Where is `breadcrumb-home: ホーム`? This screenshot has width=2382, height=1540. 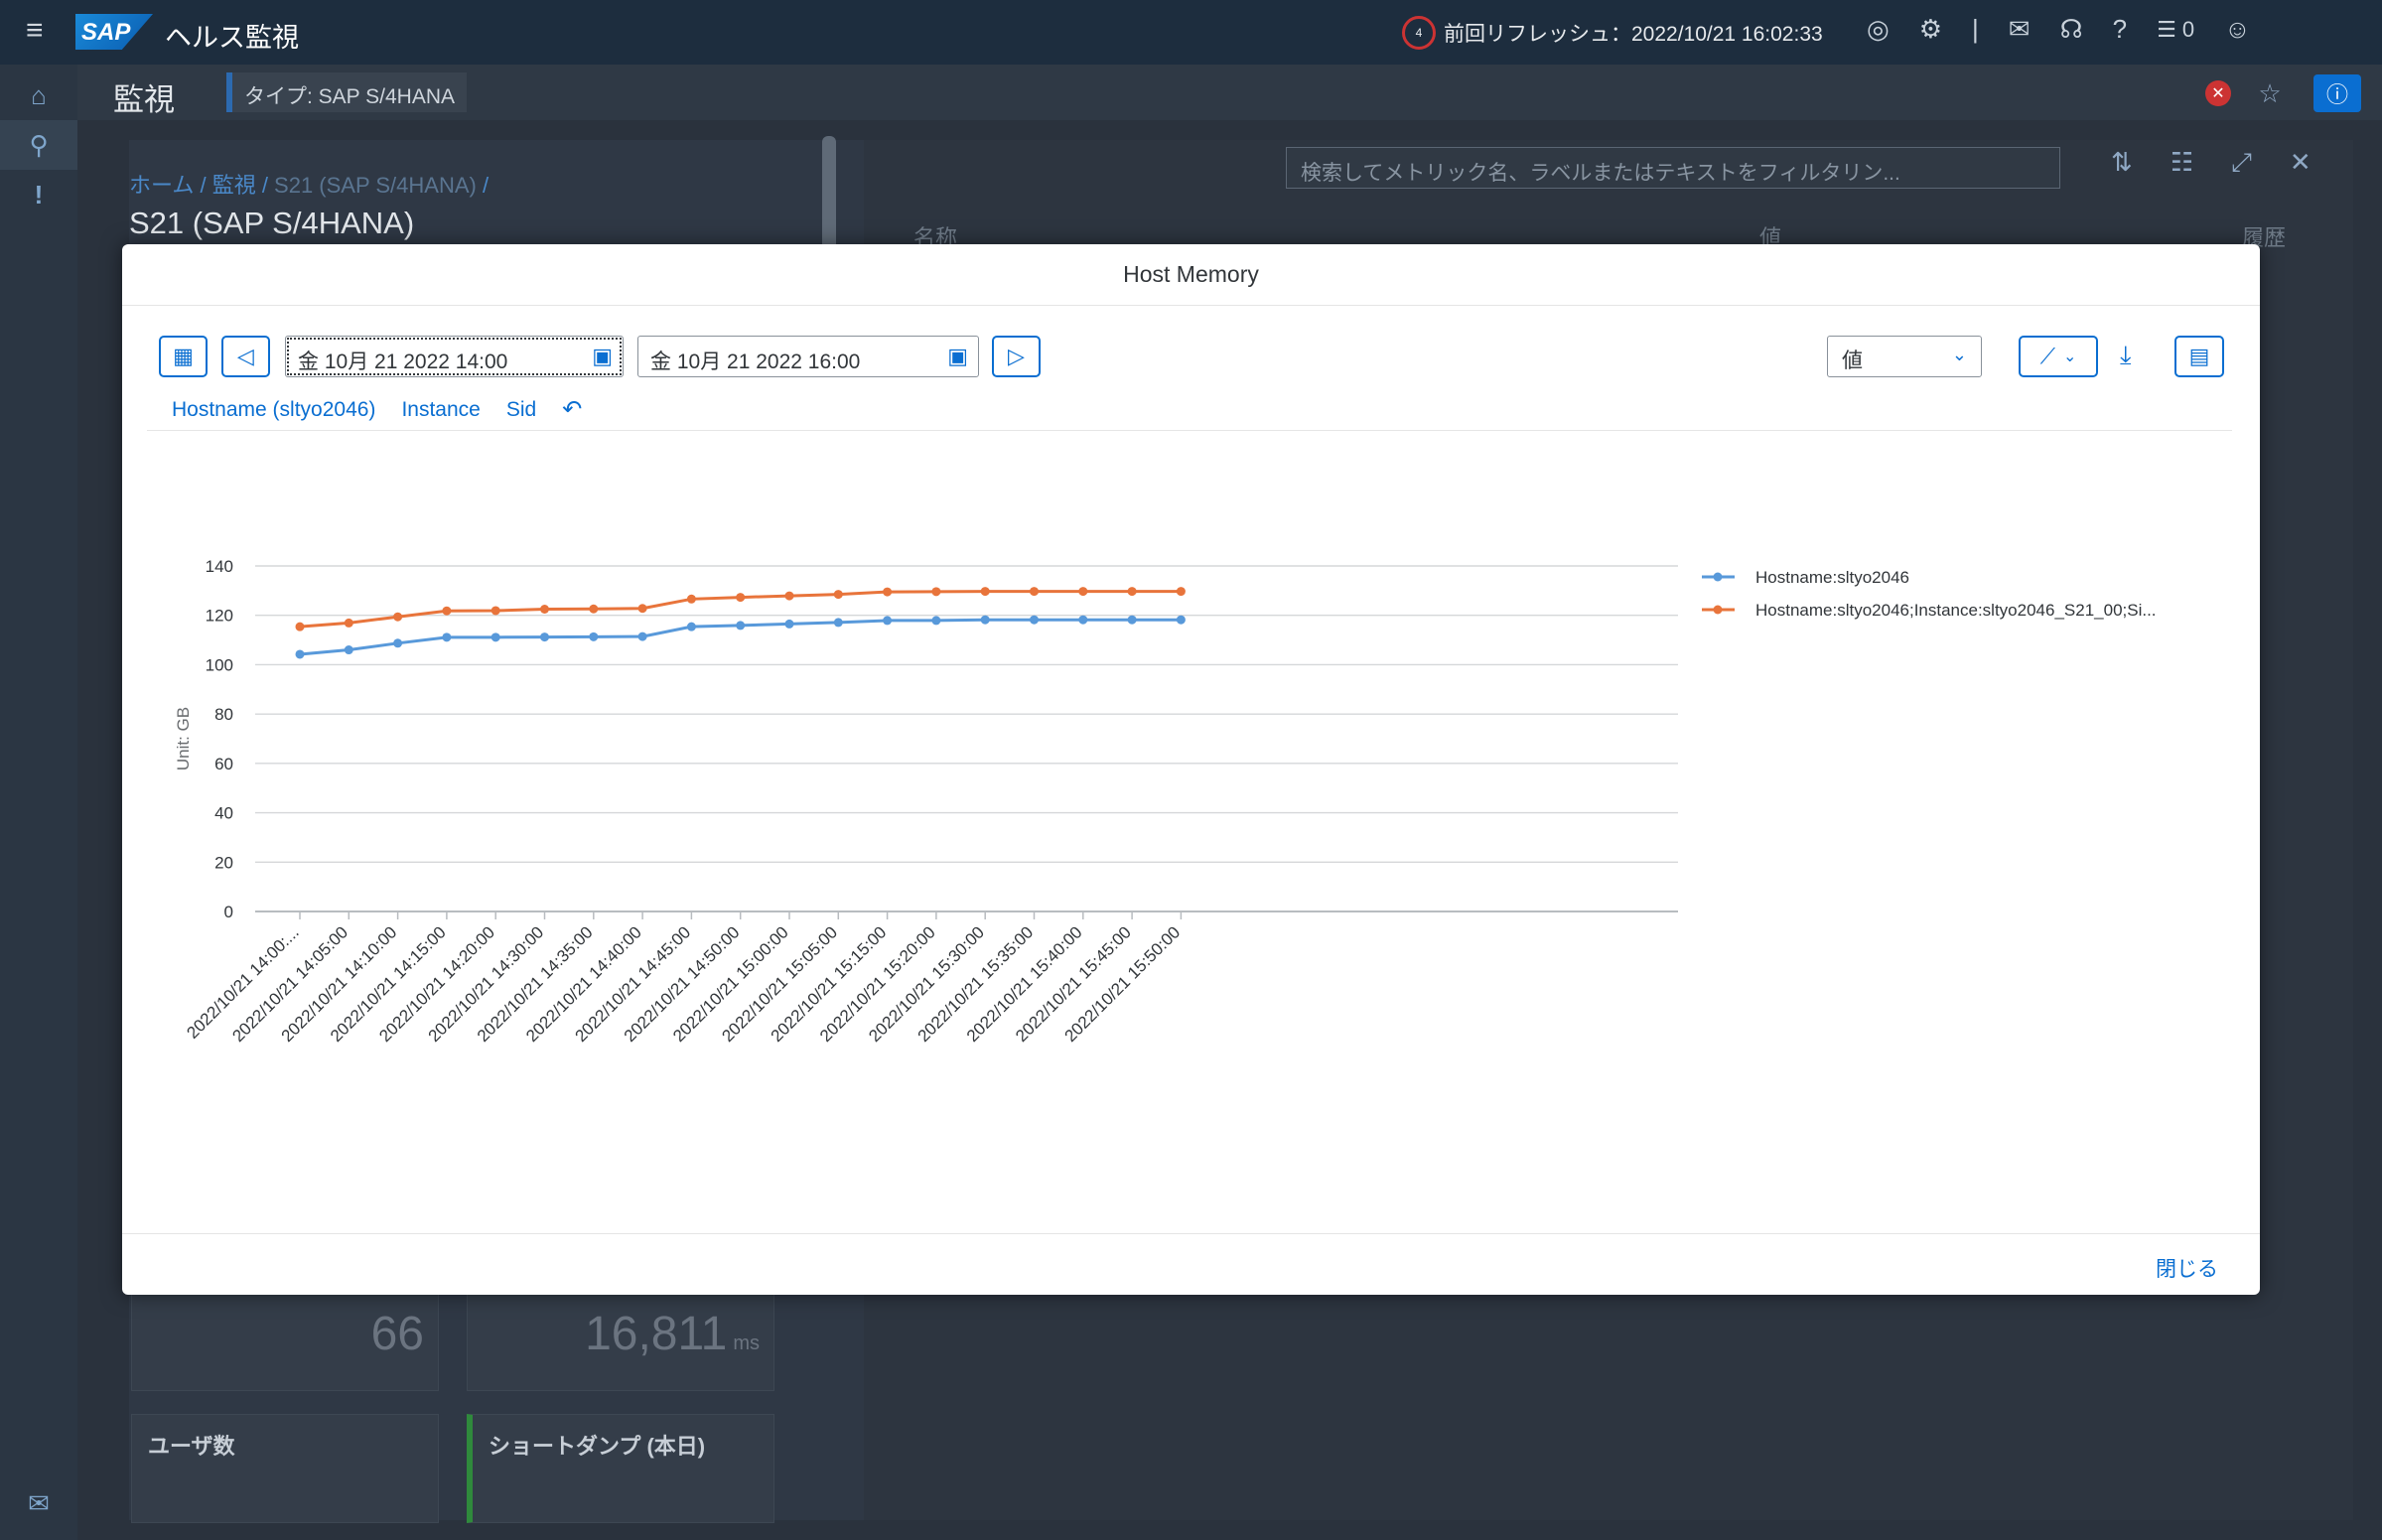 breadcrumb-home: ホーム is located at coordinates (161, 185).